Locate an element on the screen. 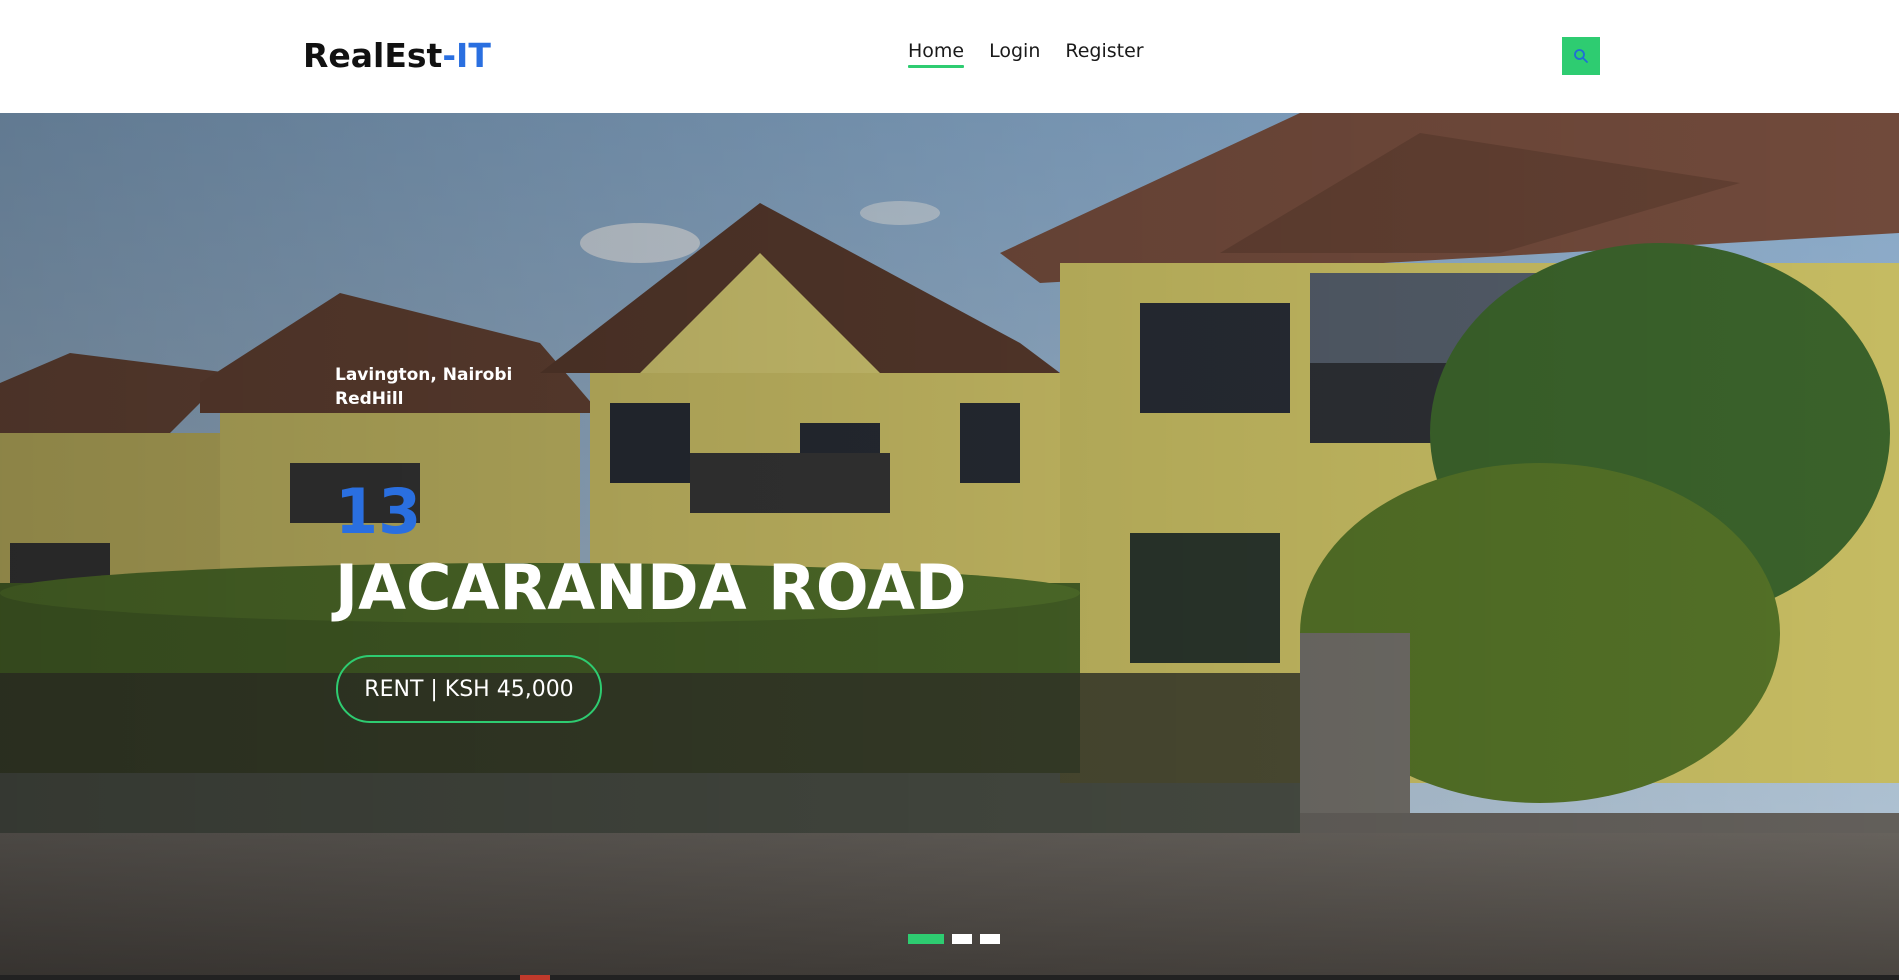 The height and width of the screenshot is (980, 1899). property-street: JACARANDA ROAD is located at coordinates (651, 587).